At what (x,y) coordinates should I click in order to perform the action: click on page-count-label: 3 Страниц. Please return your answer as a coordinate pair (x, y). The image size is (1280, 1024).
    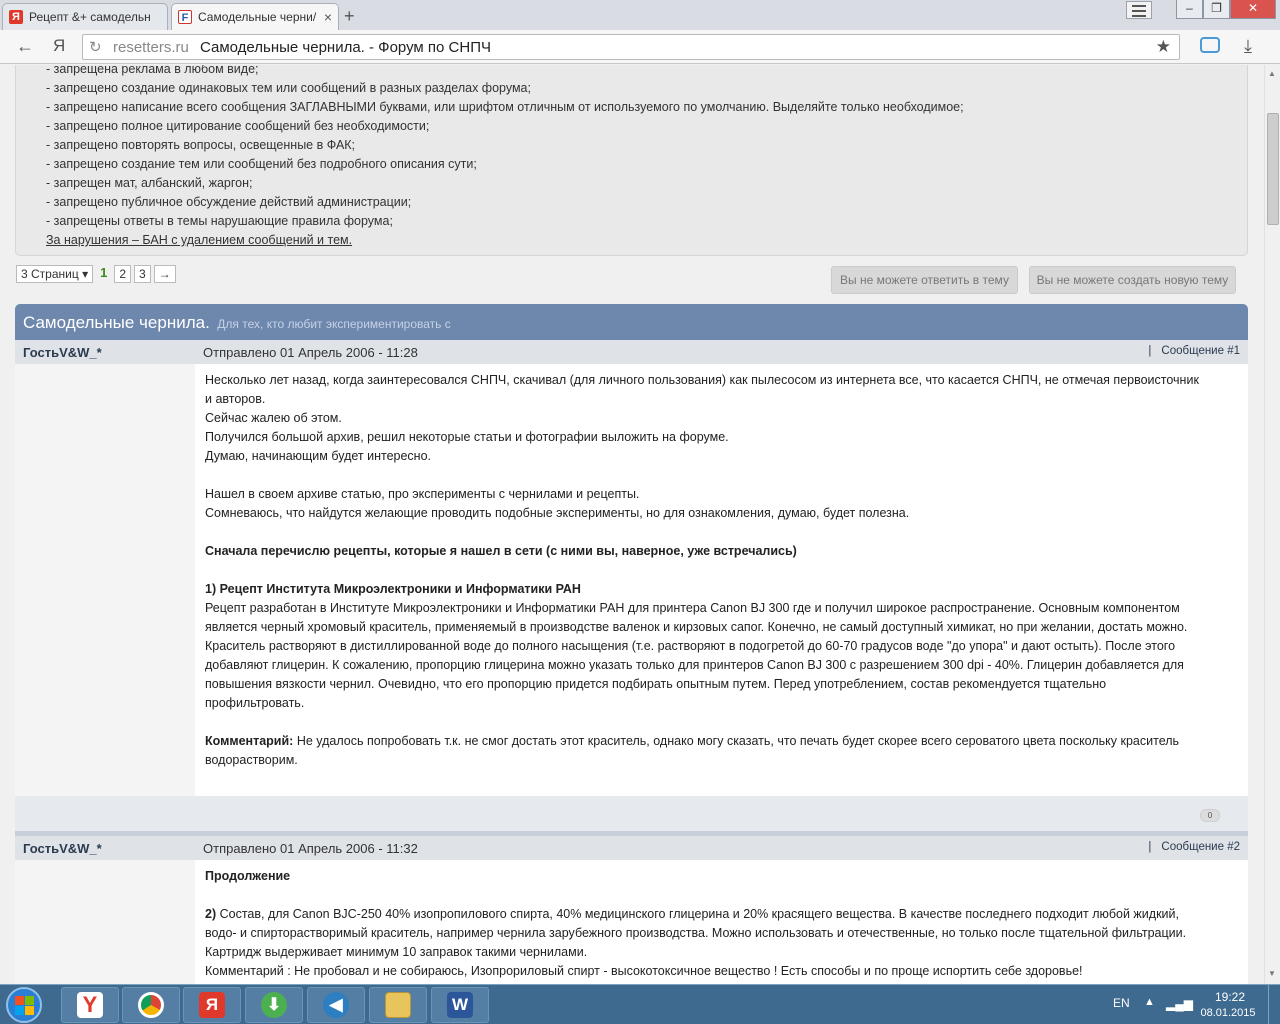
    Looking at the image, I should click on (50, 274).